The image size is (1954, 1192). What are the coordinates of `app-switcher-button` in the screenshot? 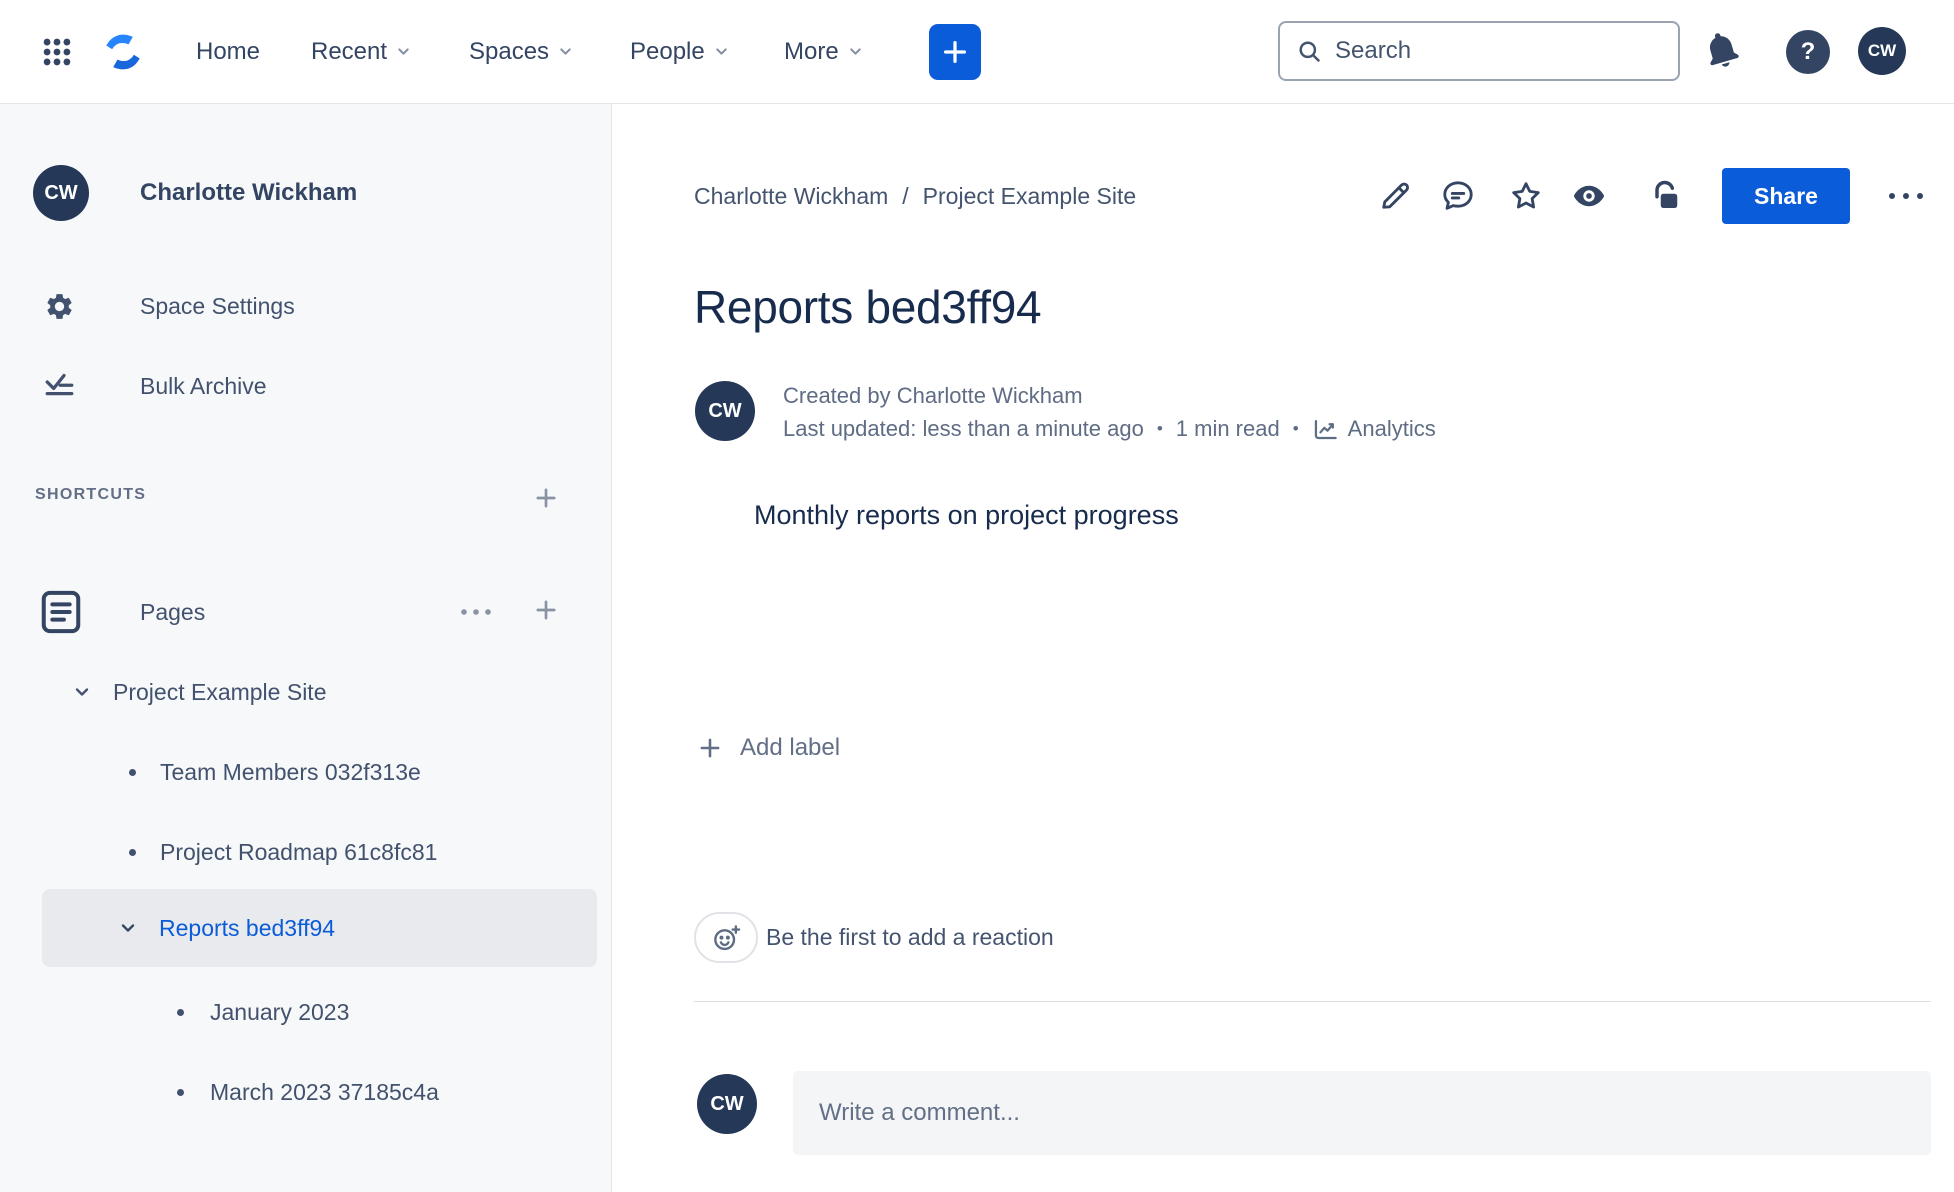 It's located at (58, 52).